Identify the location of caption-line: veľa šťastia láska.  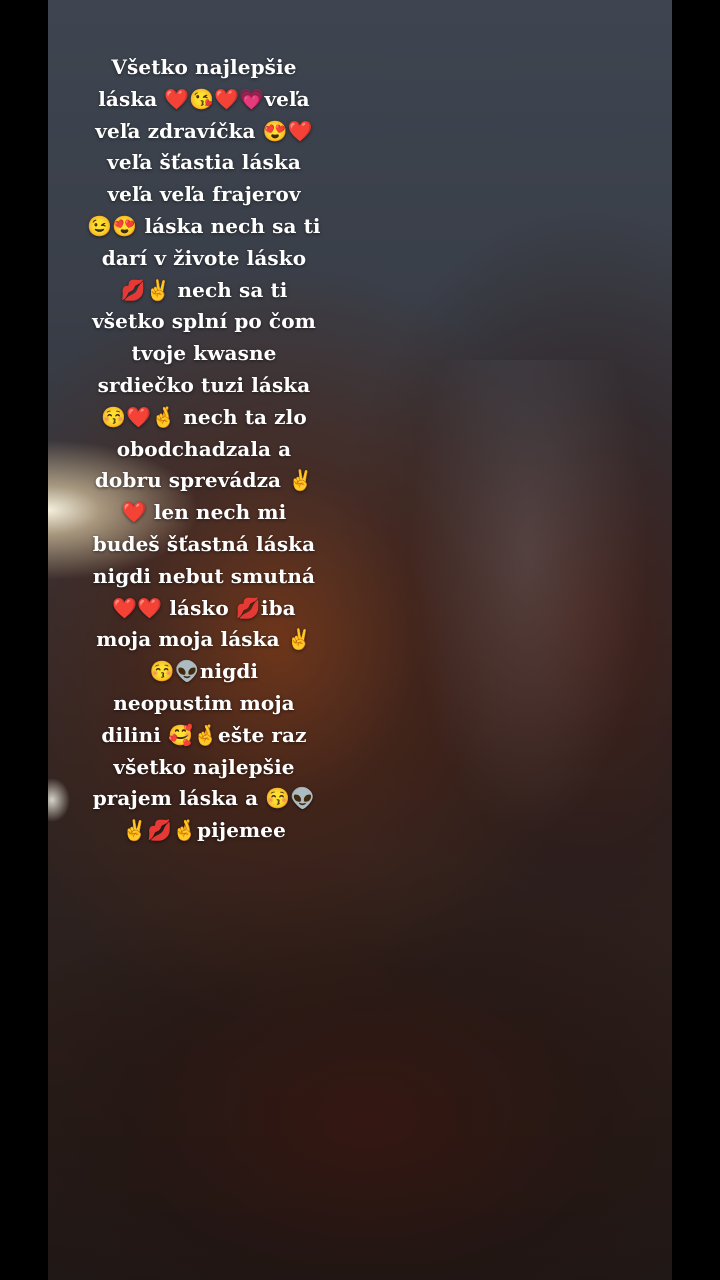
(204, 162).